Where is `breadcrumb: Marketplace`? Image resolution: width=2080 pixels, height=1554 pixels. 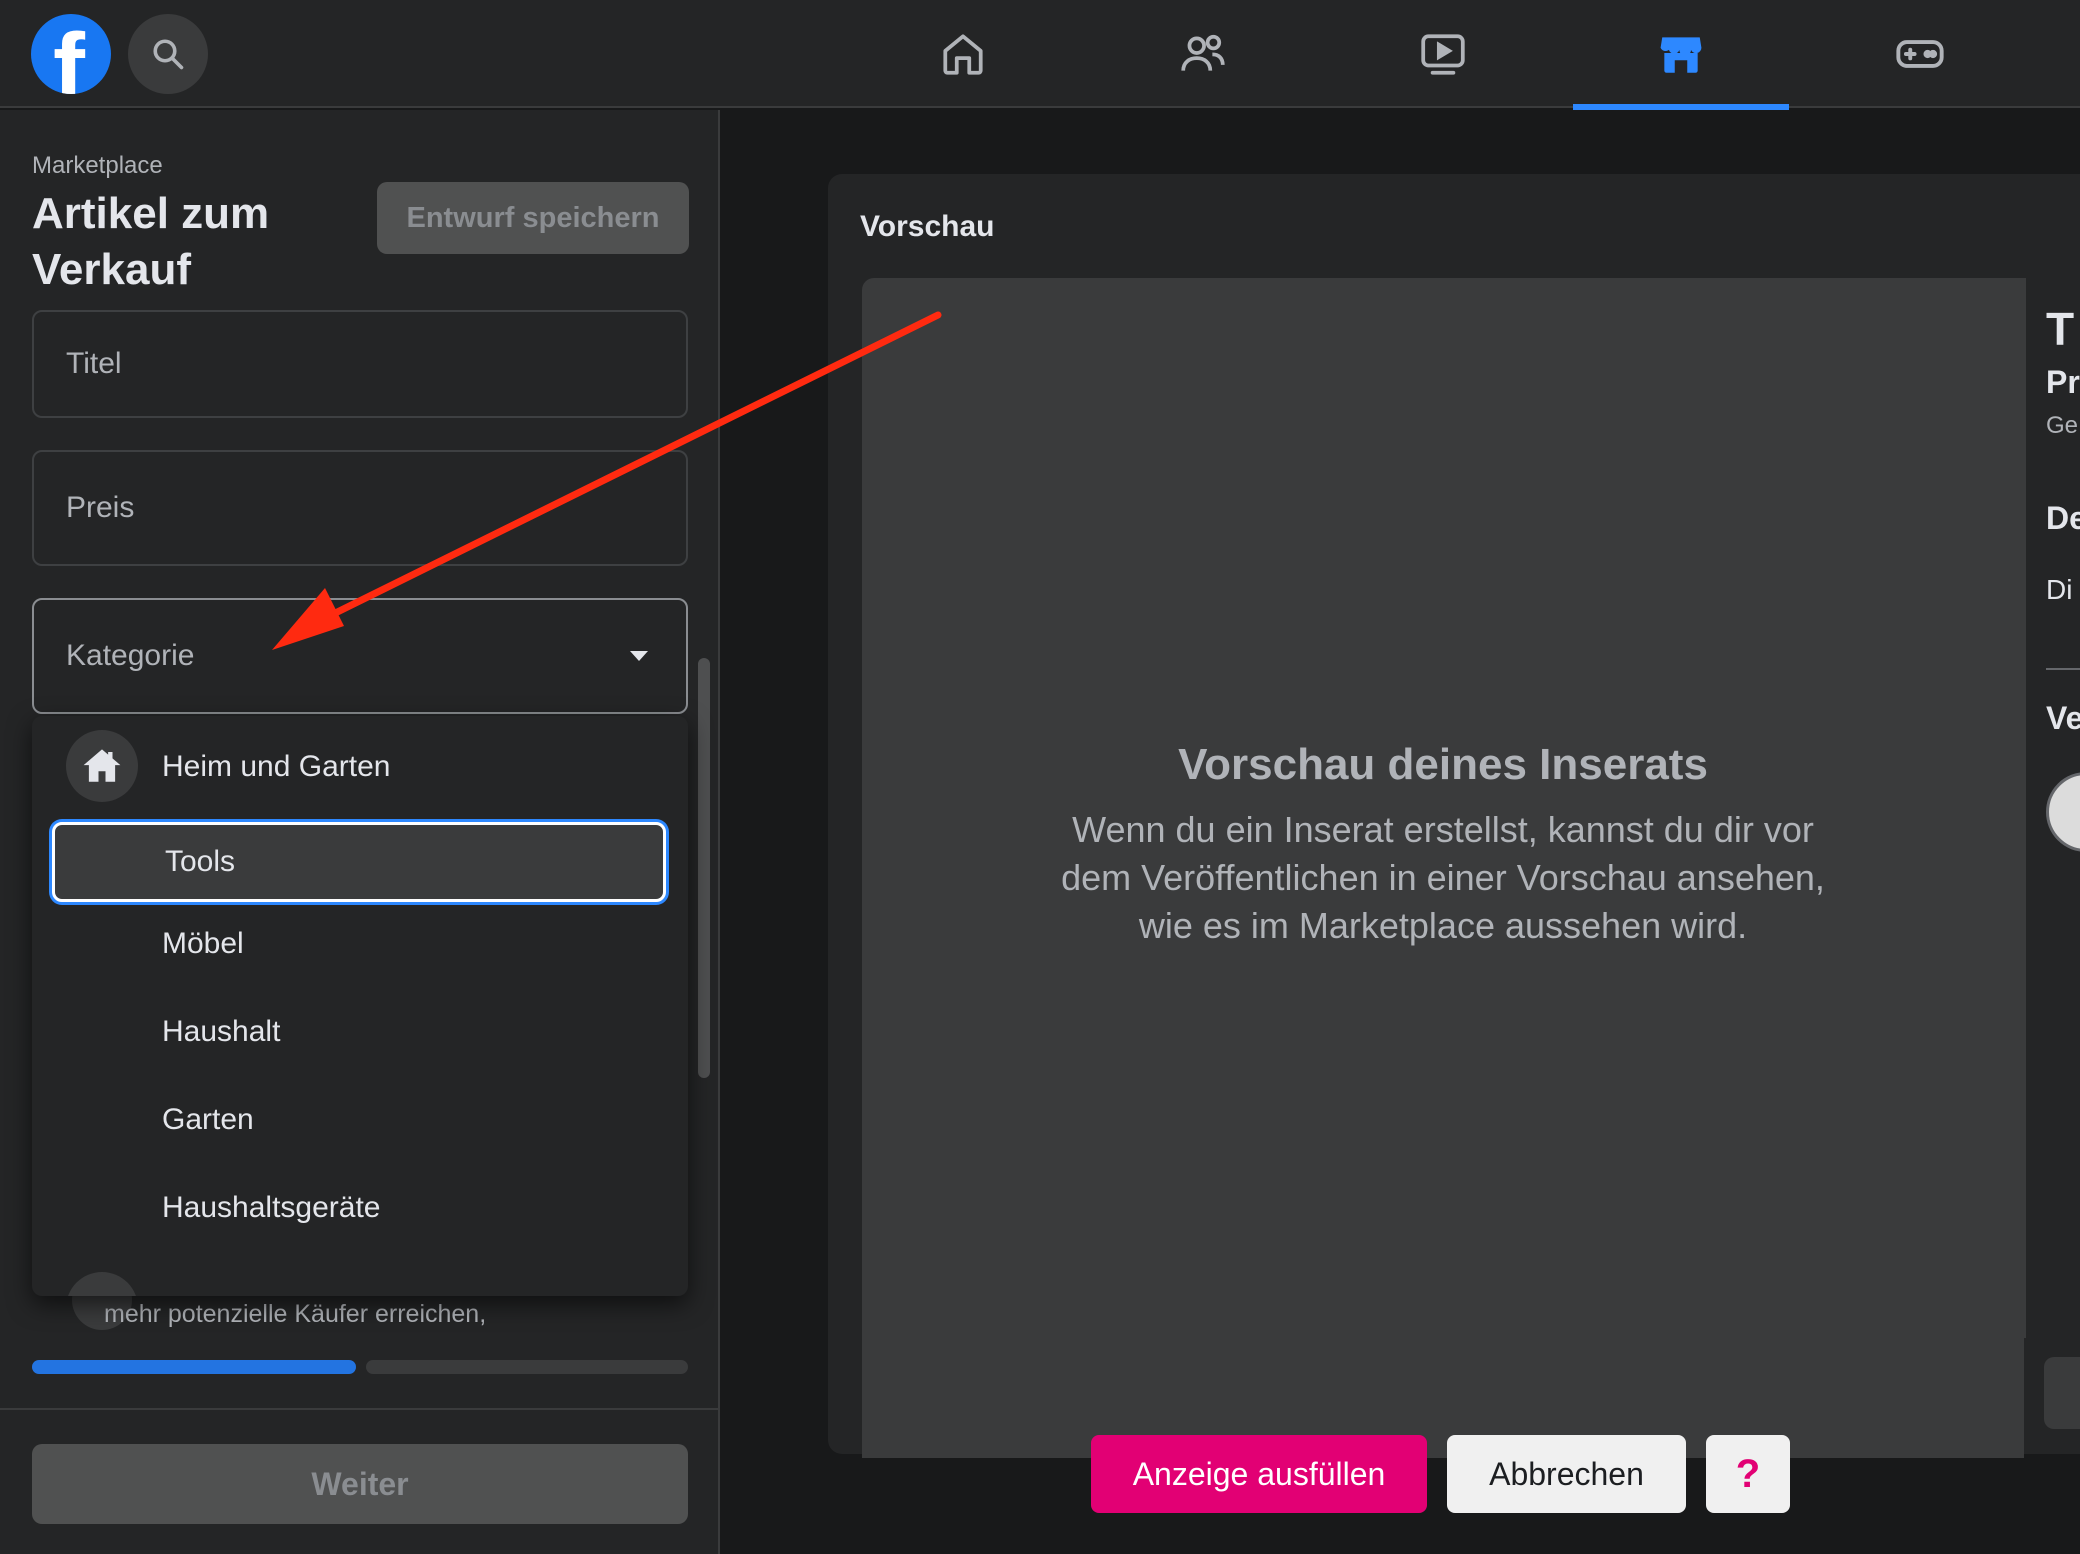
breadcrumb: Marketplace is located at coordinates (97, 166).